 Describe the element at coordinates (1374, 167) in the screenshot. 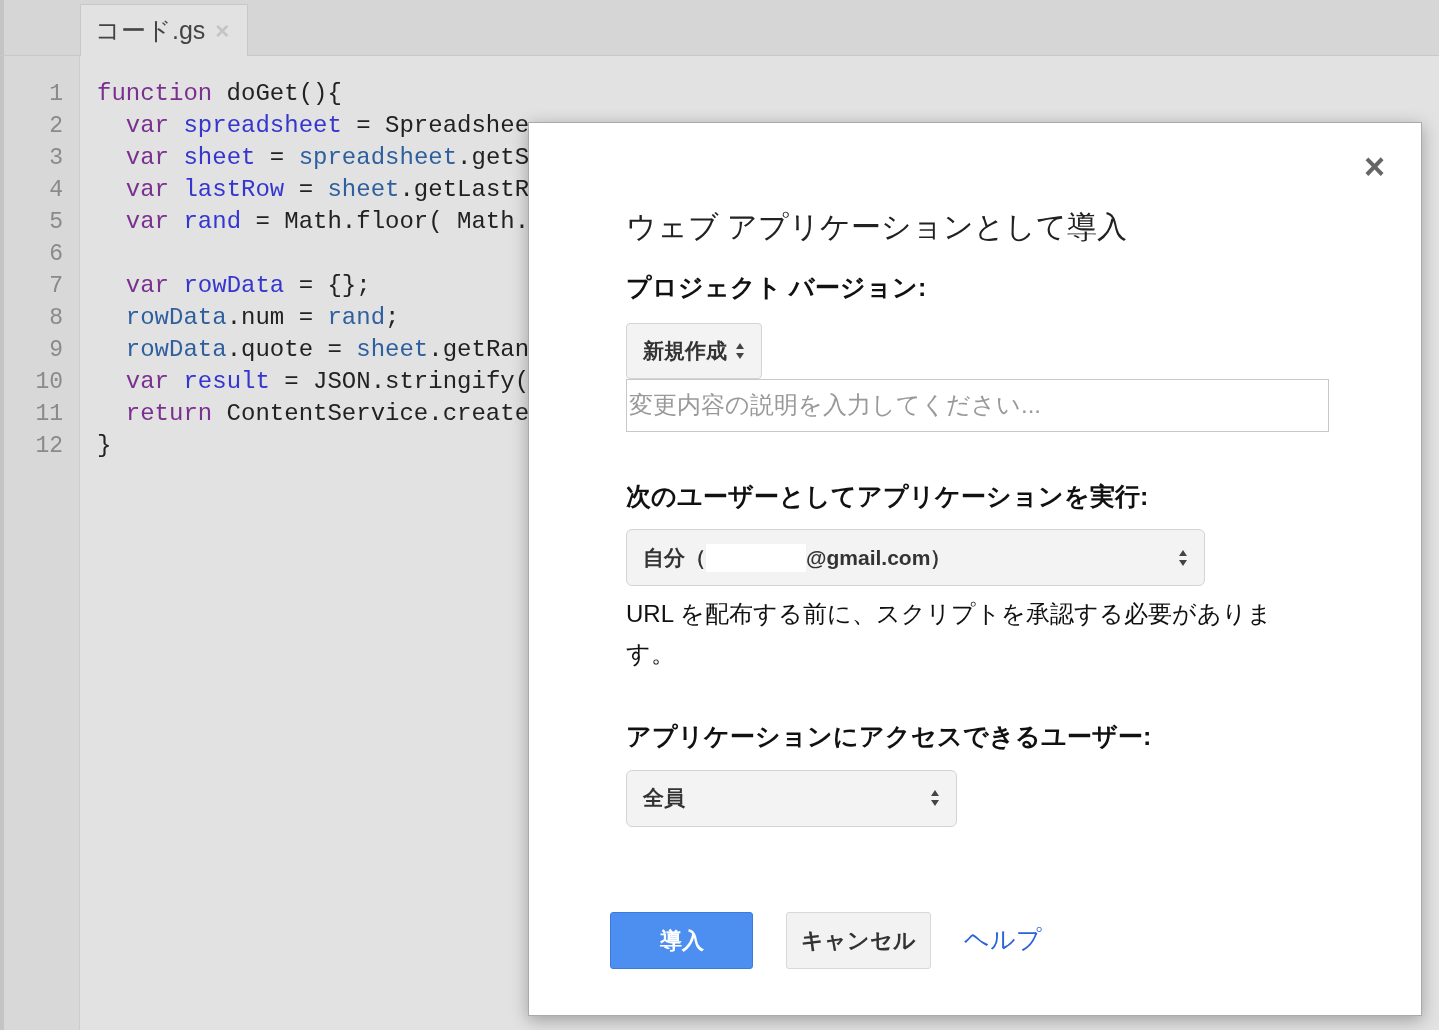

I see `close-button: ×` at that location.